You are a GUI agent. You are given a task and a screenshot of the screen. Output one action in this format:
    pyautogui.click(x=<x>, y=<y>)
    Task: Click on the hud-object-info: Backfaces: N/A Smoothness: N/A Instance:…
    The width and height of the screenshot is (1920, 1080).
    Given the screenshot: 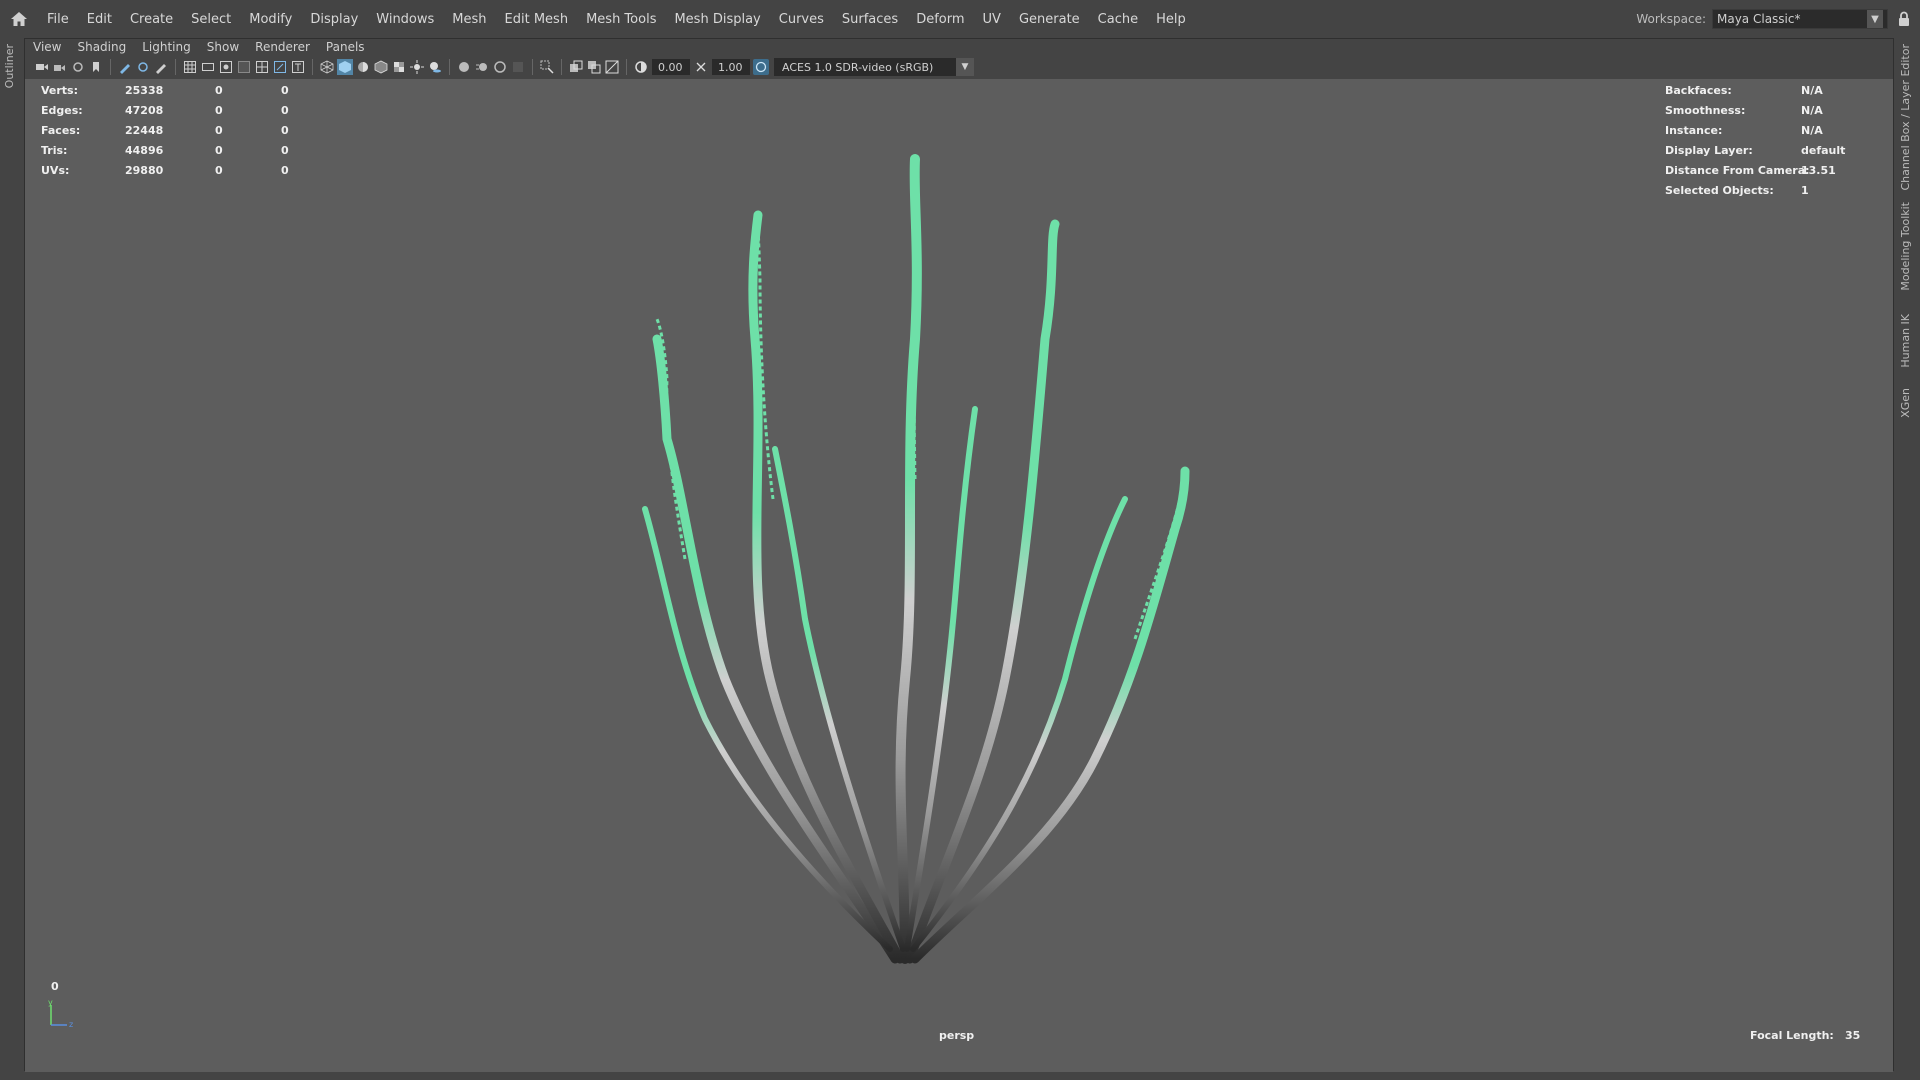 What is the action you would take?
    pyautogui.click(x=959, y=139)
    